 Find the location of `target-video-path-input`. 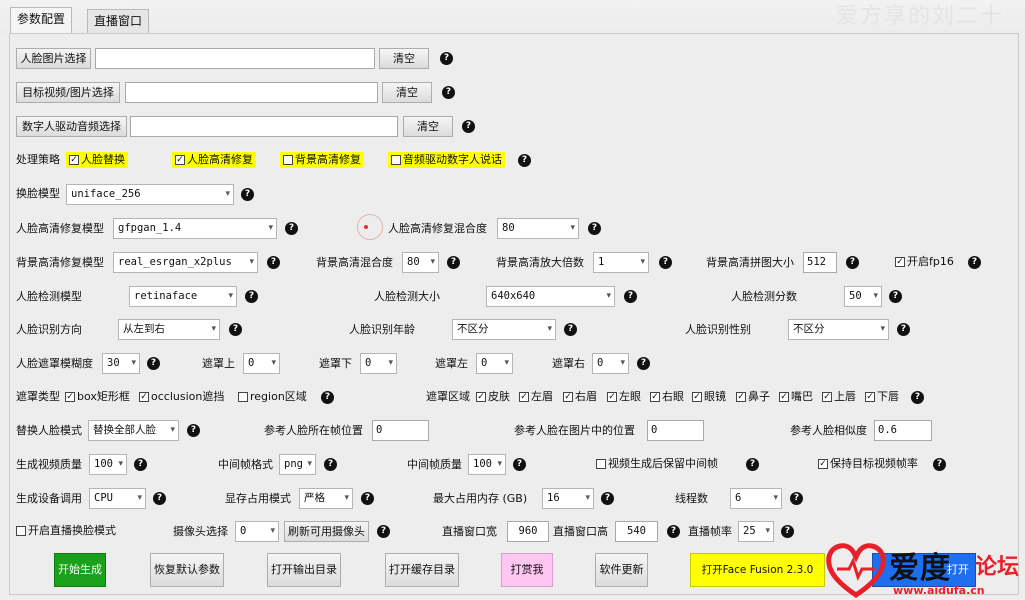

target-video-path-input is located at coordinates (251, 92).